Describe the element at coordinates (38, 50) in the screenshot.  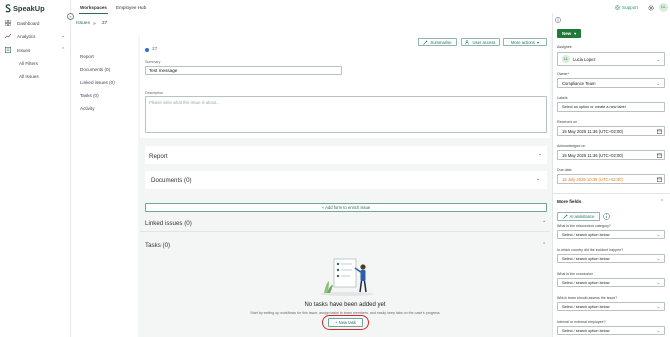
I see `sidebar-item-issues: Issues ⌃` at that location.